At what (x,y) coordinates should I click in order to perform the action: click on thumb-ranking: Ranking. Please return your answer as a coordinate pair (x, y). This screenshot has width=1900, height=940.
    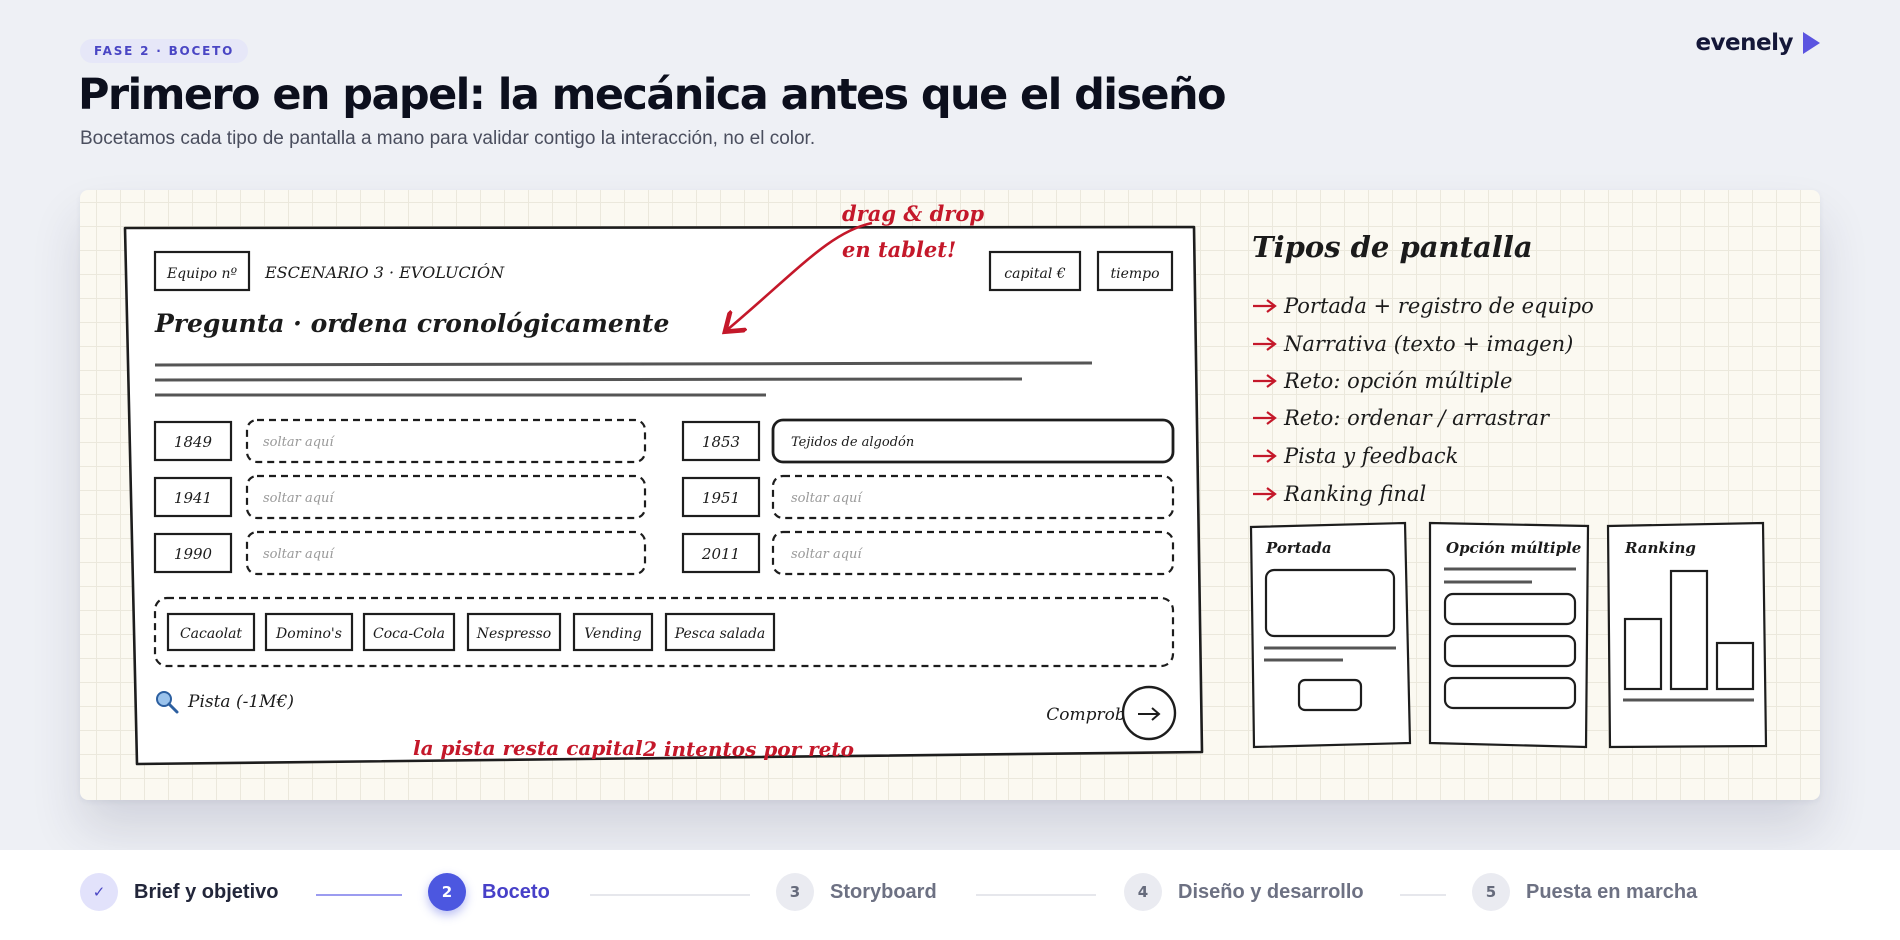
    Looking at the image, I should click on (1687, 635).